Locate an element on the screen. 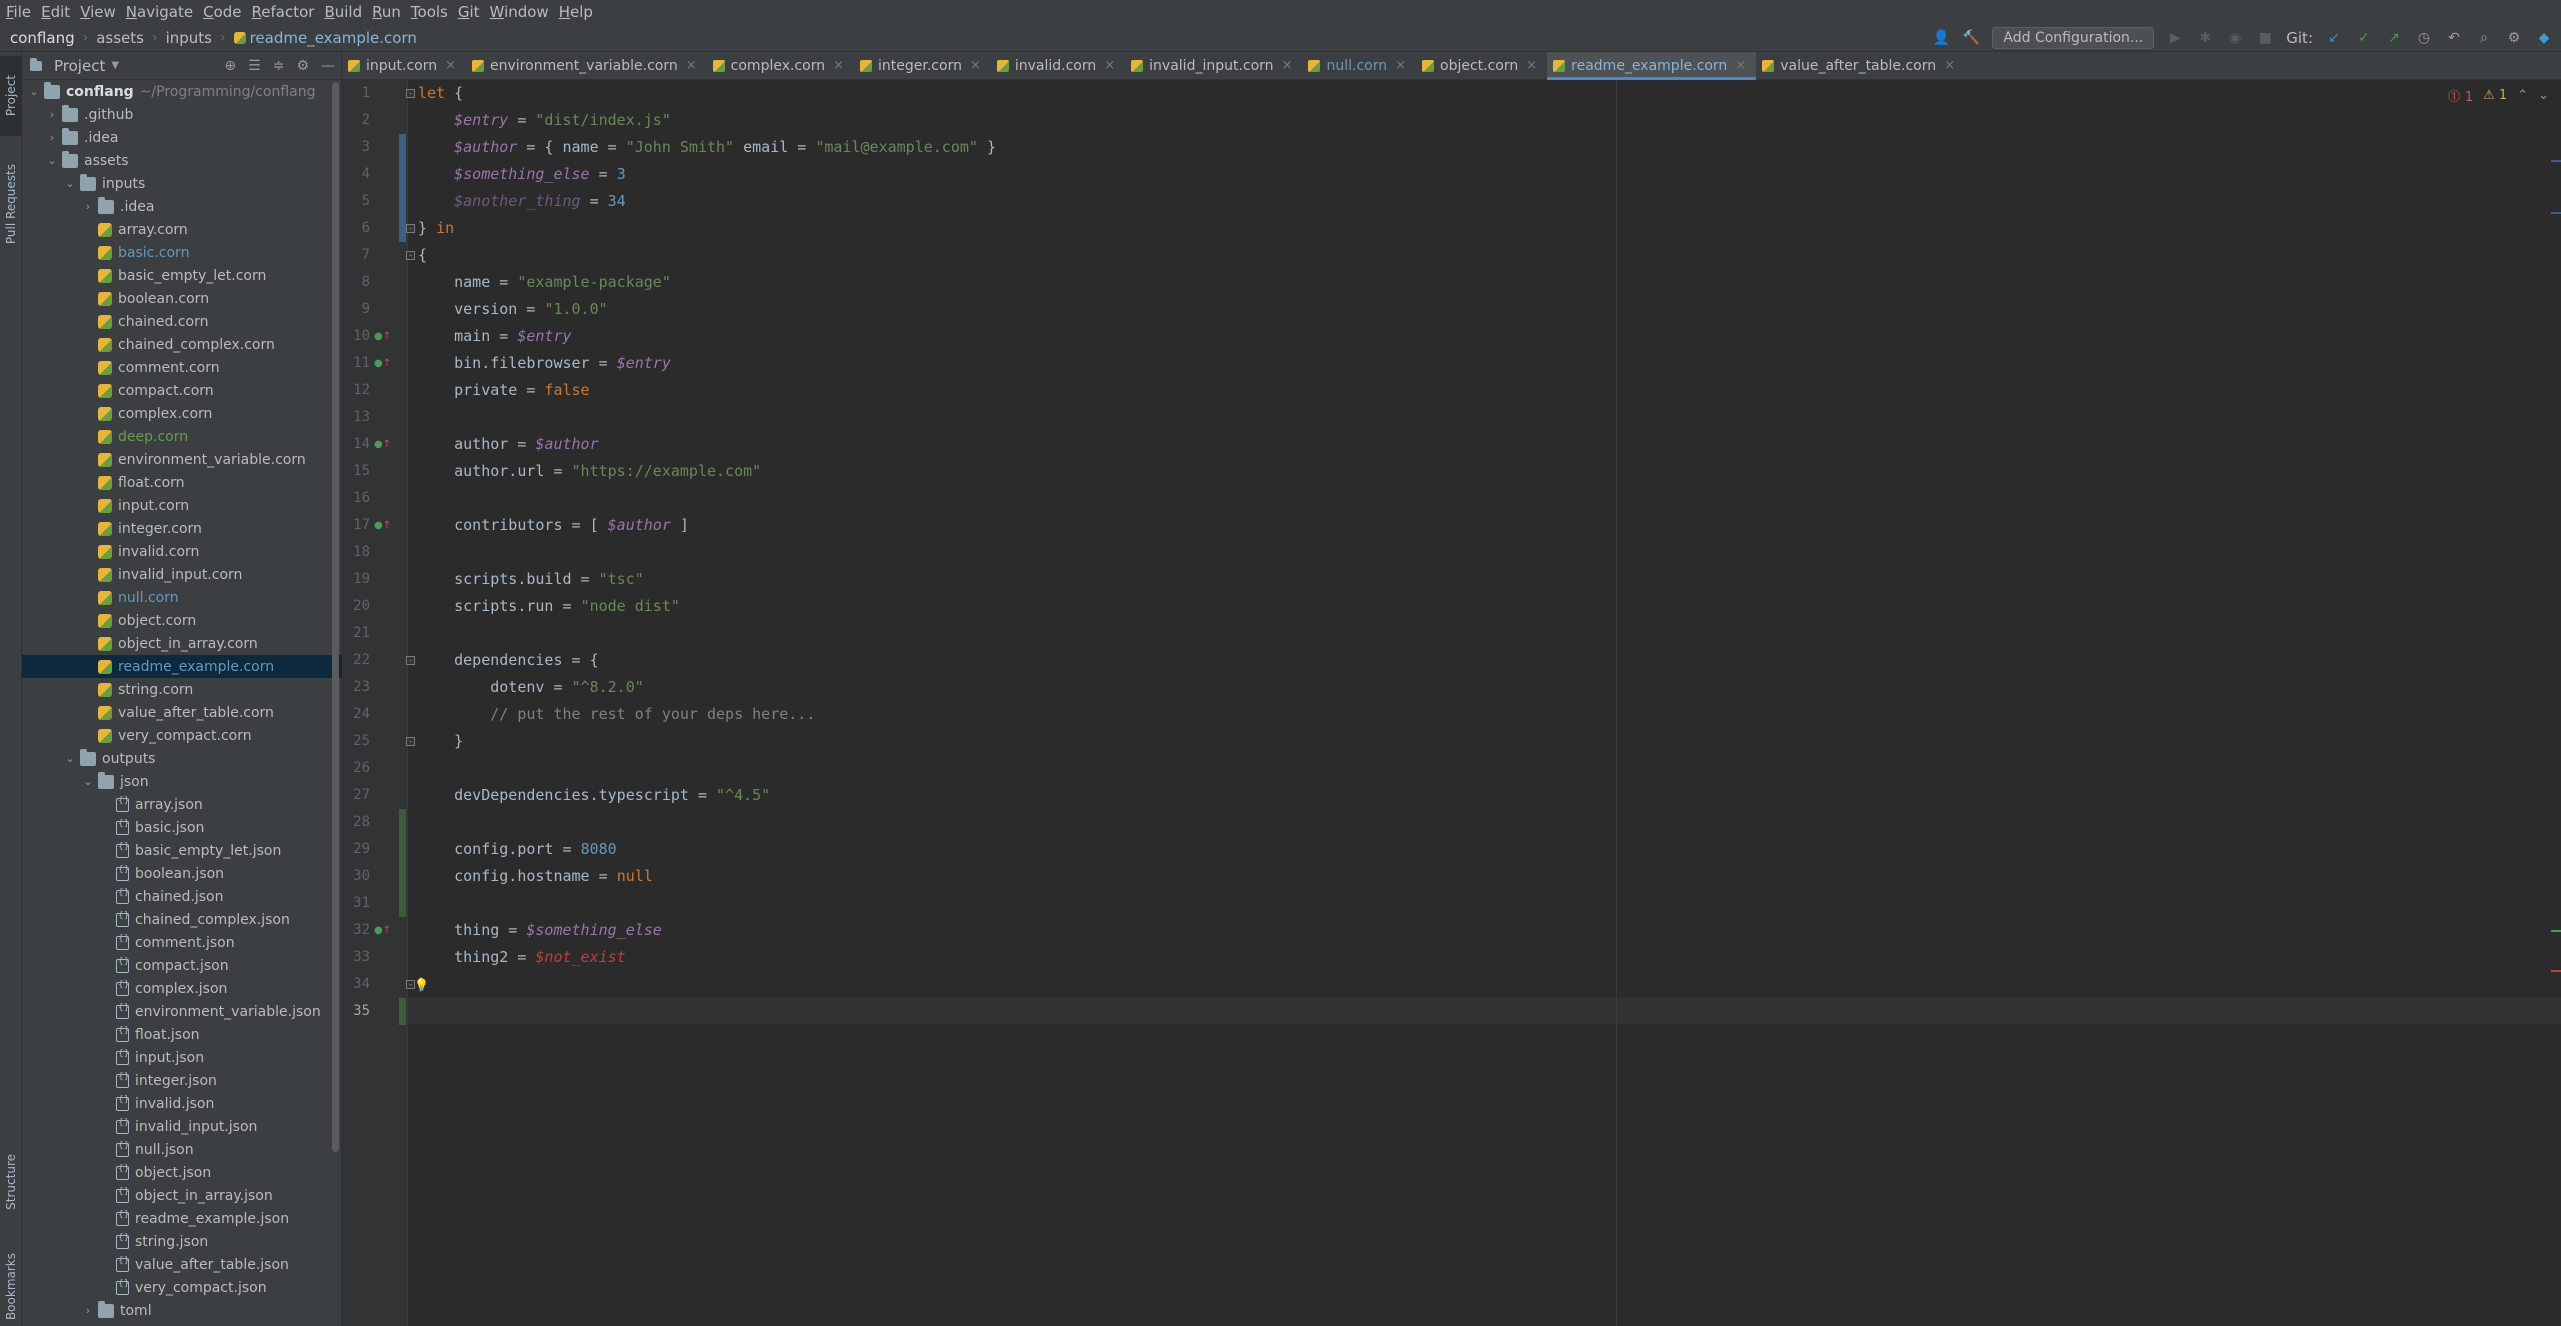 The width and height of the screenshot is (2561, 1326). chevron-down-icon: ▼ is located at coordinates (115, 65).